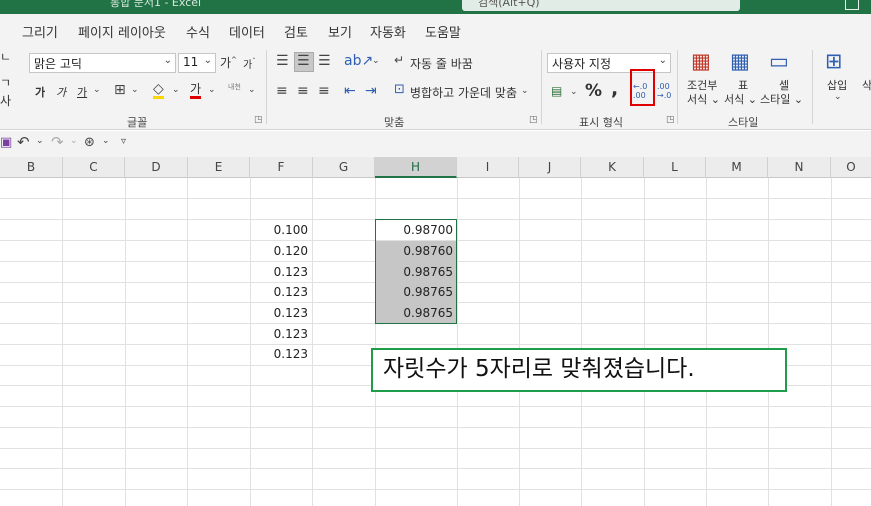 The image size is (871, 506). I want to click on accounting-format-icon: ▤, so click(556, 91).